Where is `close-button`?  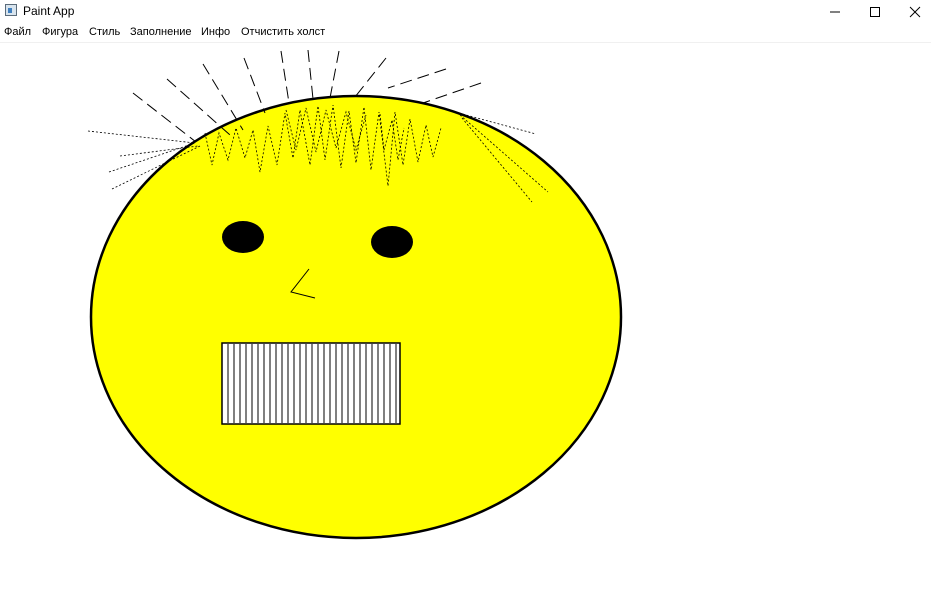
close-button is located at coordinates (911, 11).